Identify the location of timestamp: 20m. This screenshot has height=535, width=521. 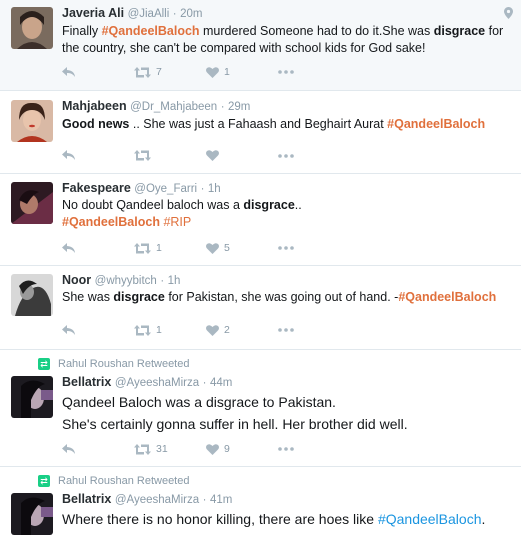
(191, 14).